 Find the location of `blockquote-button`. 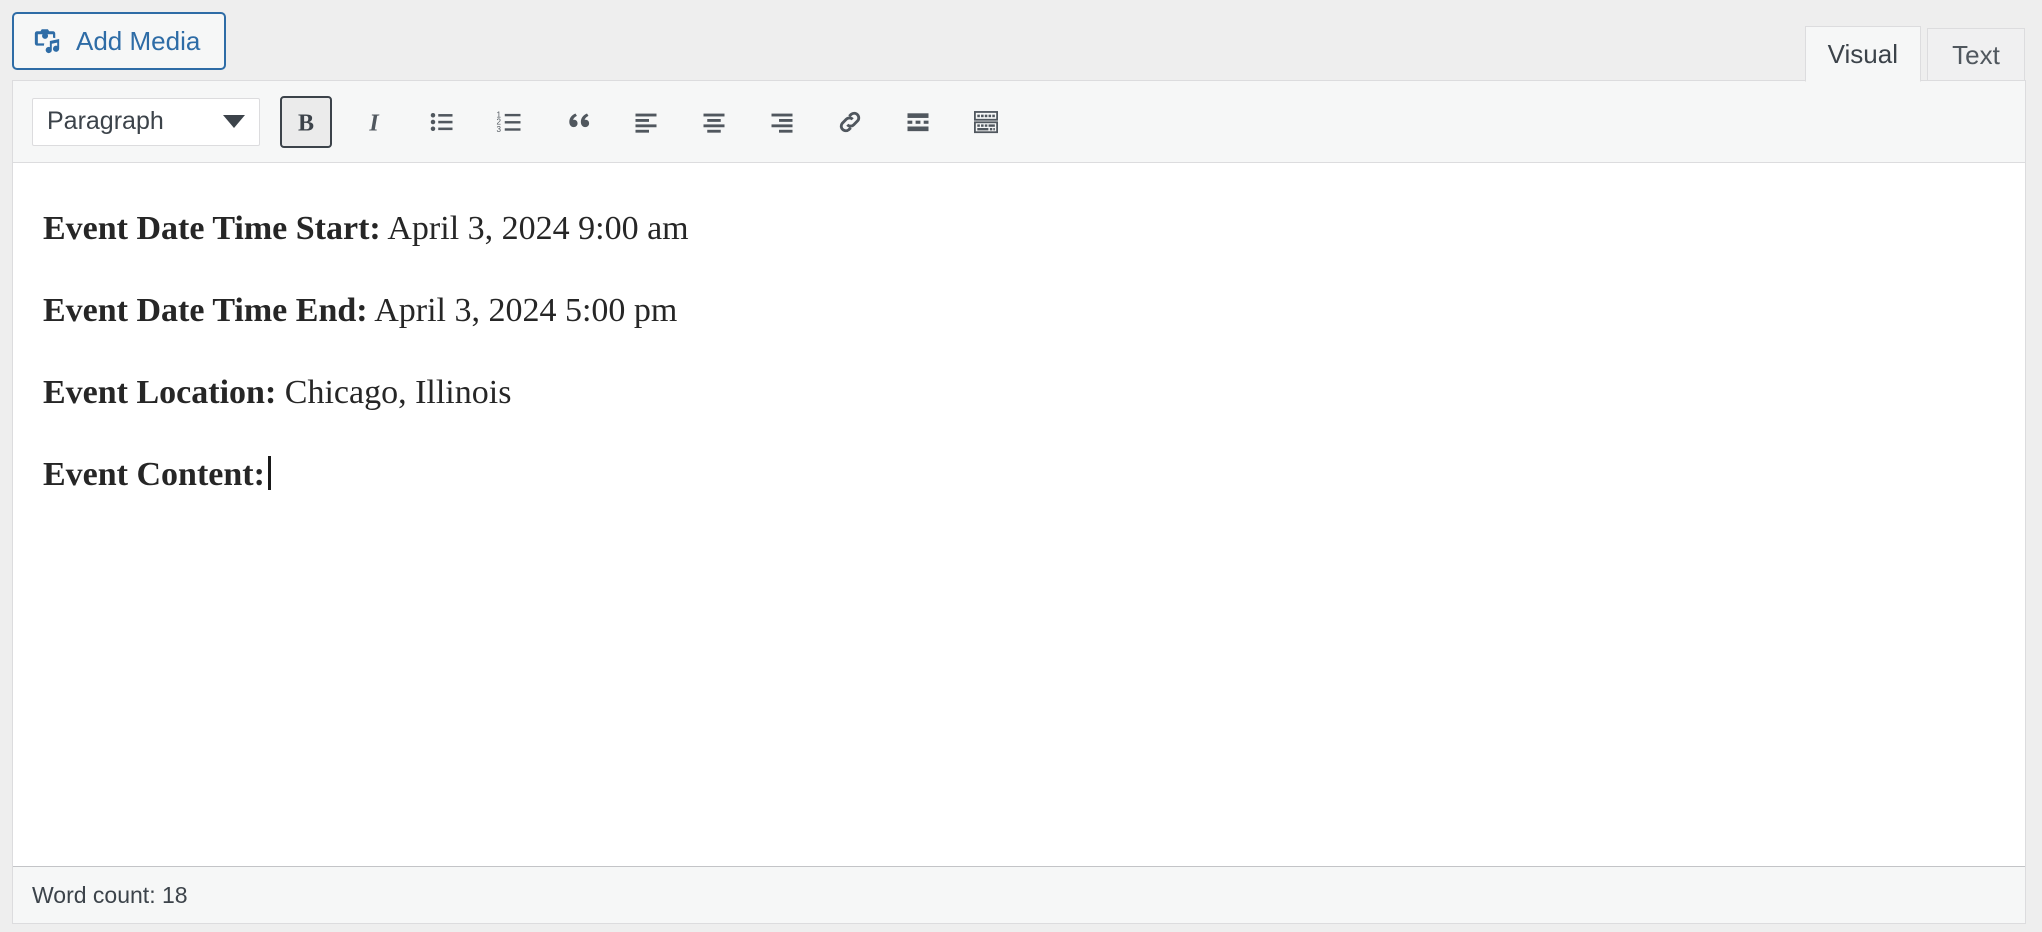

blockquote-button is located at coordinates (578, 122).